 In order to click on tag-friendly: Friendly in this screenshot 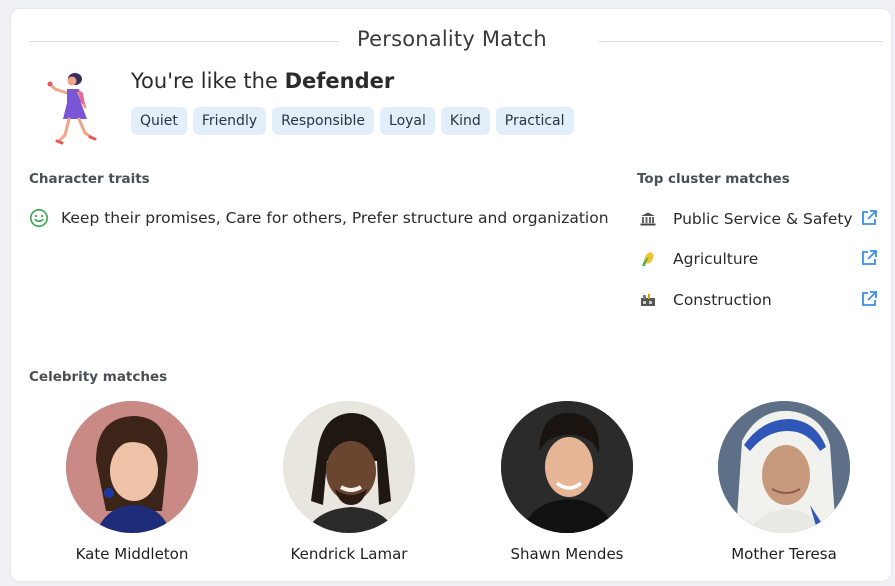, I will do `click(229, 121)`.